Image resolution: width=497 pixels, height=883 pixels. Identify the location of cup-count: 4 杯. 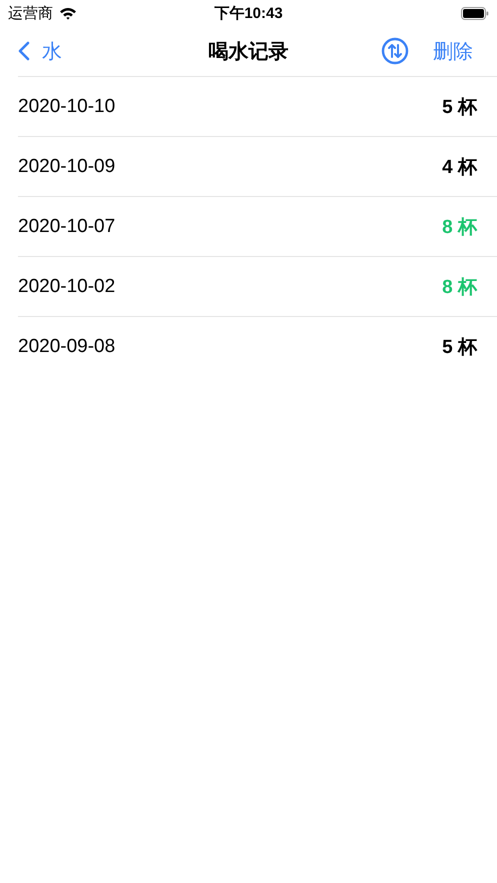
(459, 168).